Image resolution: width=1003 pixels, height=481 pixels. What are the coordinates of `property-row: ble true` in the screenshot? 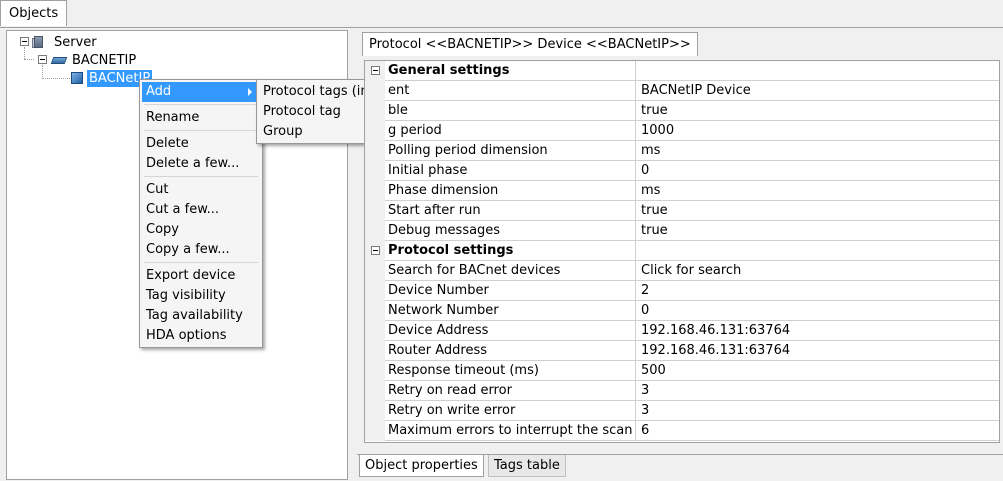 It's located at (682, 111).